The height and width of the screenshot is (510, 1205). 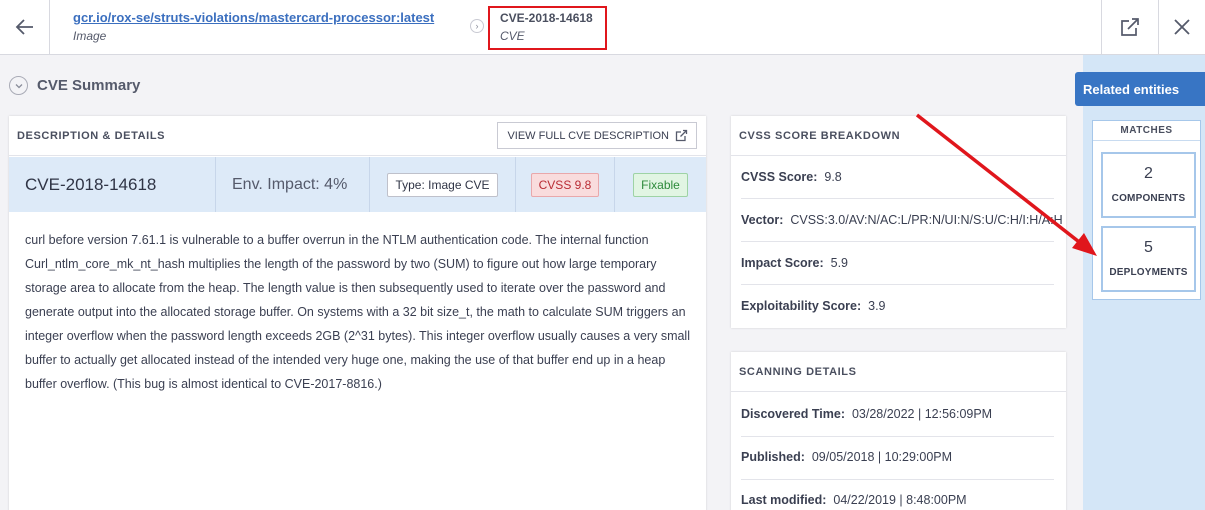 What do you see at coordinates (18, 85) in the screenshot?
I see `chevron-down-icon` at bounding box center [18, 85].